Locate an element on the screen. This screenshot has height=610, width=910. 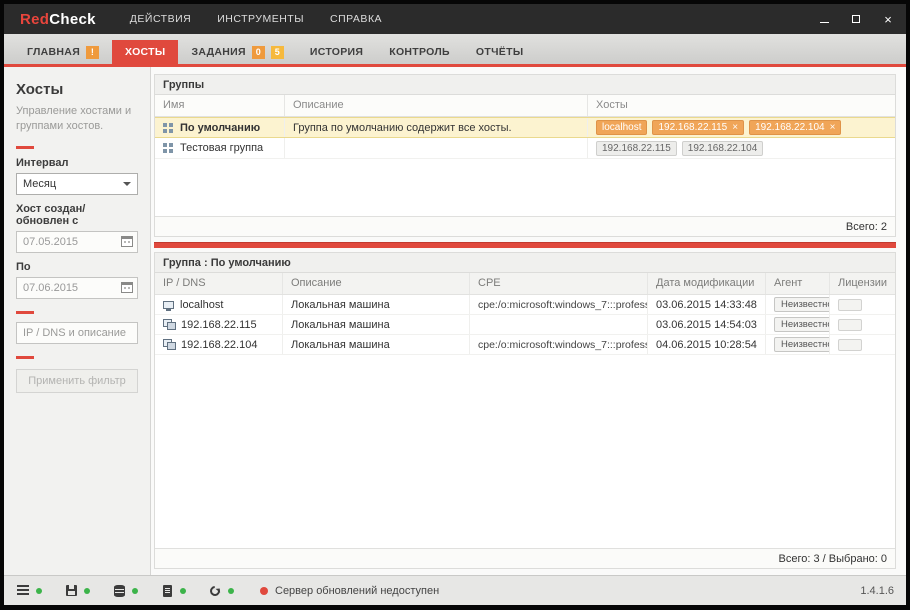
tab-control-label: КОНТРОЛЬ is located at coordinates (419, 52).